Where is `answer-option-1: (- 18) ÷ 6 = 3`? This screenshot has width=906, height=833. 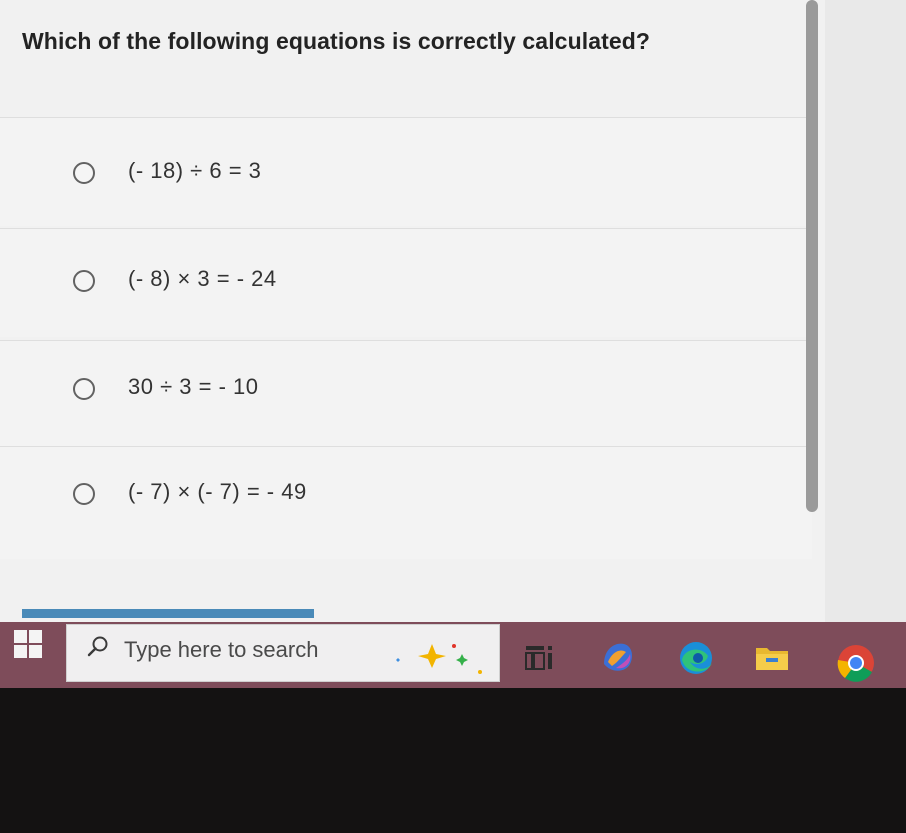 answer-option-1: (- 18) ÷ 6 = 3 is located at coordinates (406, 171).